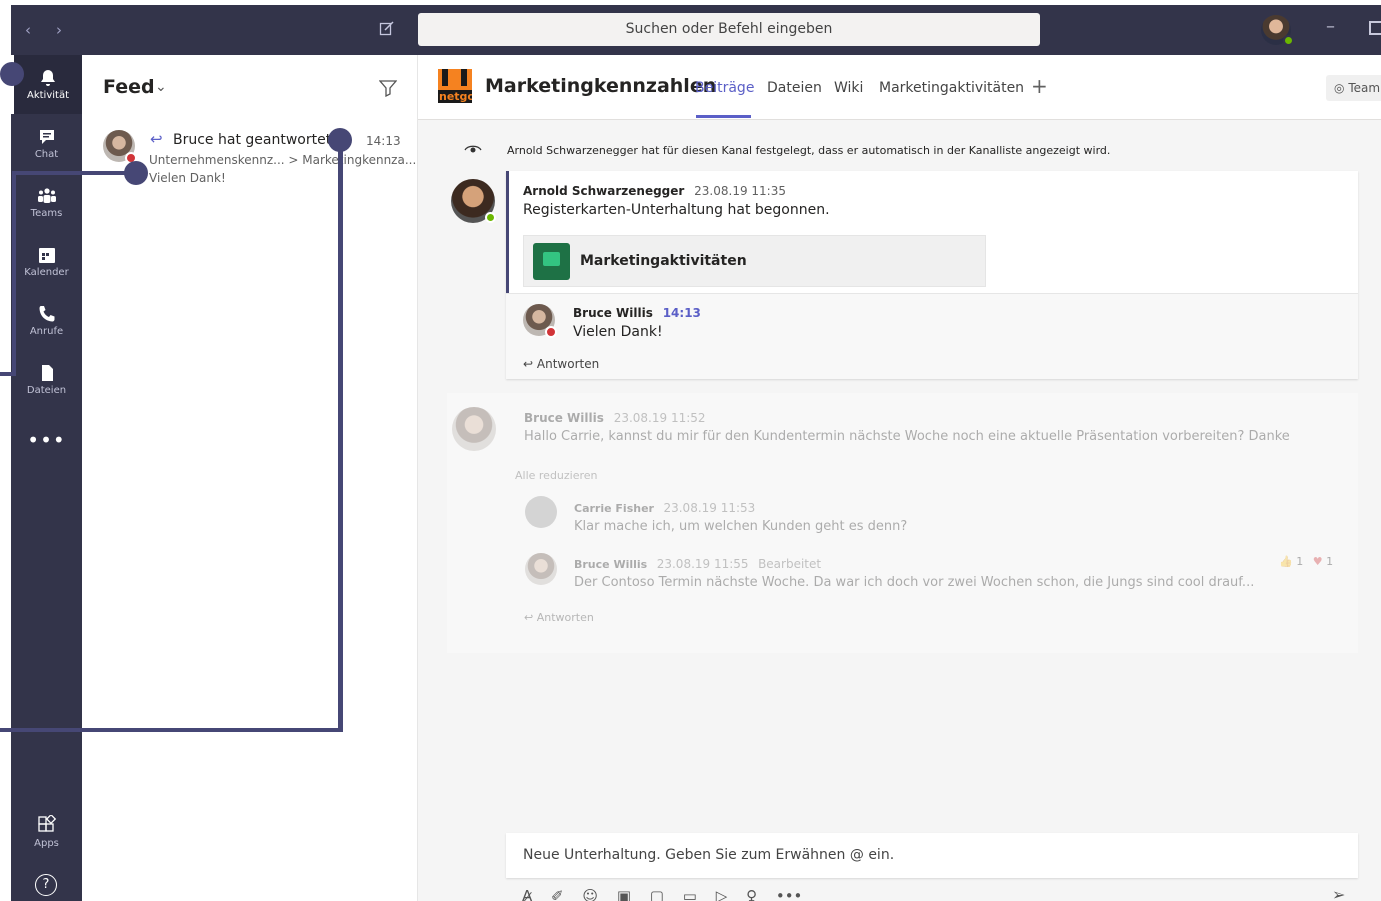  What do you see at coordinates (723, 116) in the screenshot?
I see `active-tab-indicator` at bounding box center [723, 116].